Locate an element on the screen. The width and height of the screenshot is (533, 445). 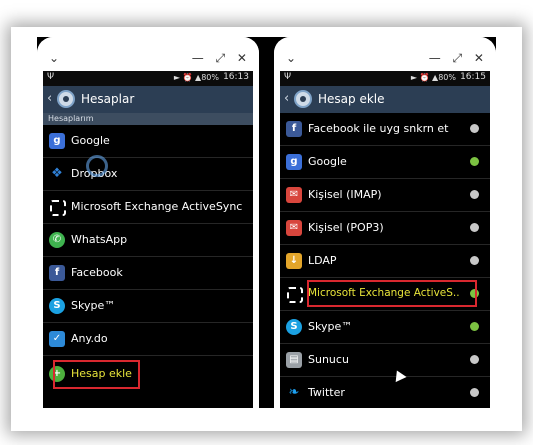
action-bar: ‹ Hesap ekle is located at coordinates (385, 99).